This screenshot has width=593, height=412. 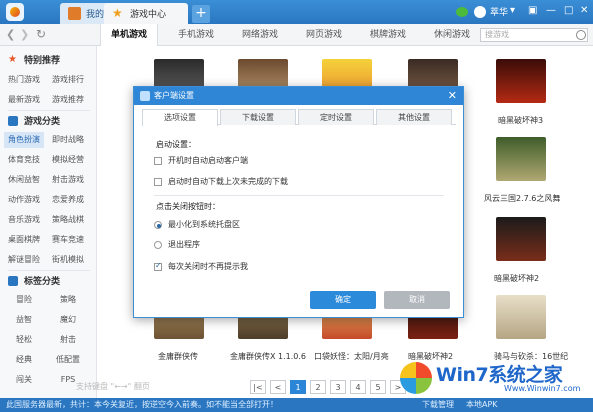 What do you see at coordinates (68, 320) in the screenshot?
I see `sidebar-item: 魔幻` at bounding box center [68, 320].